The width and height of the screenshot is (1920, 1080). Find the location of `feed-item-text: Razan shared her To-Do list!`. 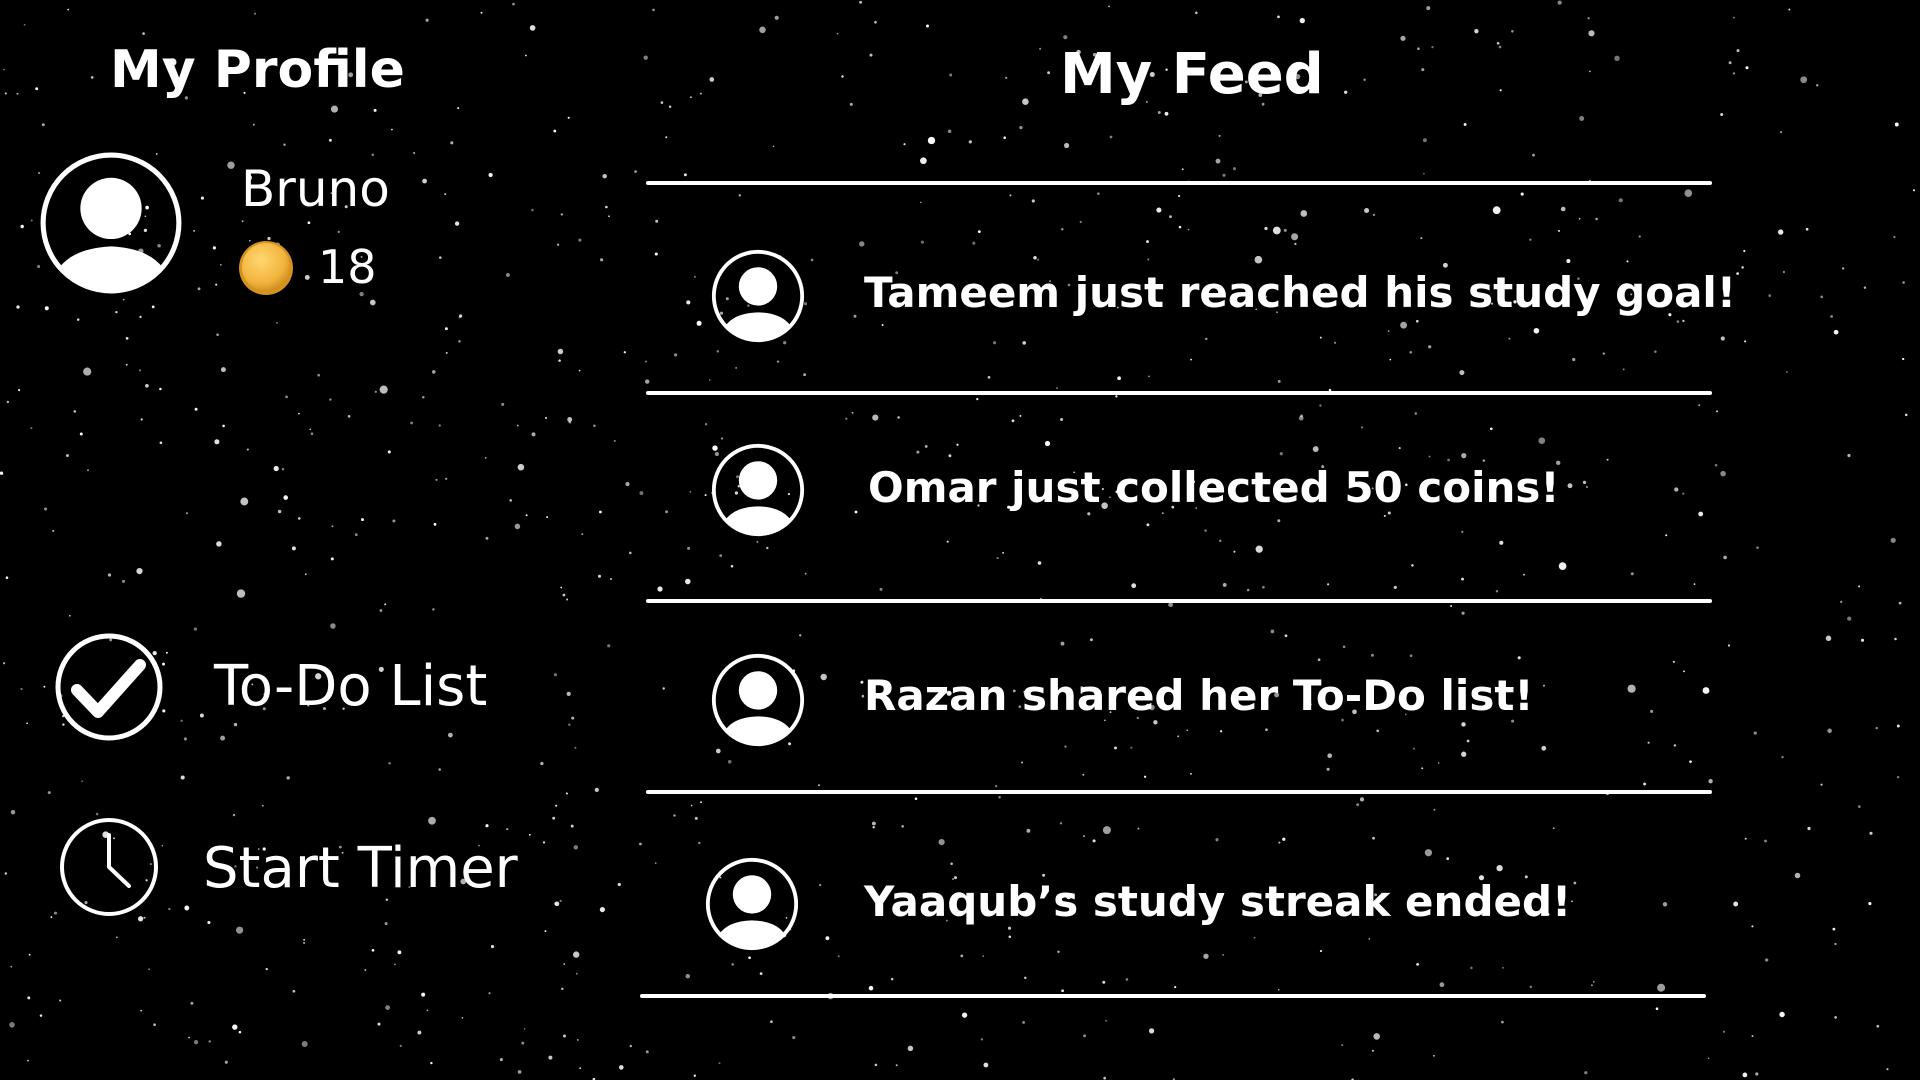

feed-item-text: Razan shared her To-Do list! is located at coordinates (1199, 695).